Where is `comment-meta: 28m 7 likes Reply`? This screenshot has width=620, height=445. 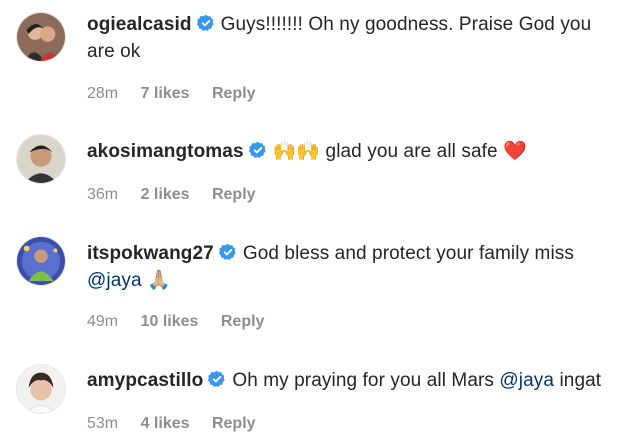 comment-meta: 28m 7 likes Reply is located at coordinates (180, 94).